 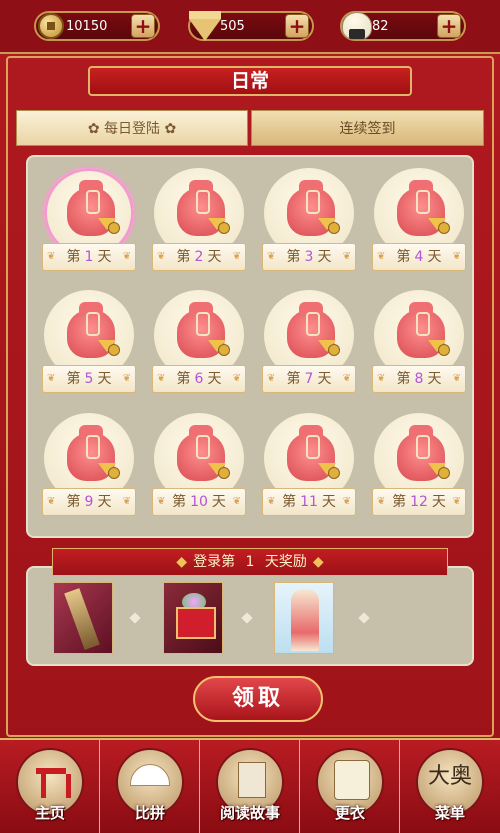 I want to click on reward-prefix: 登录第, so click(x=214, y=562).